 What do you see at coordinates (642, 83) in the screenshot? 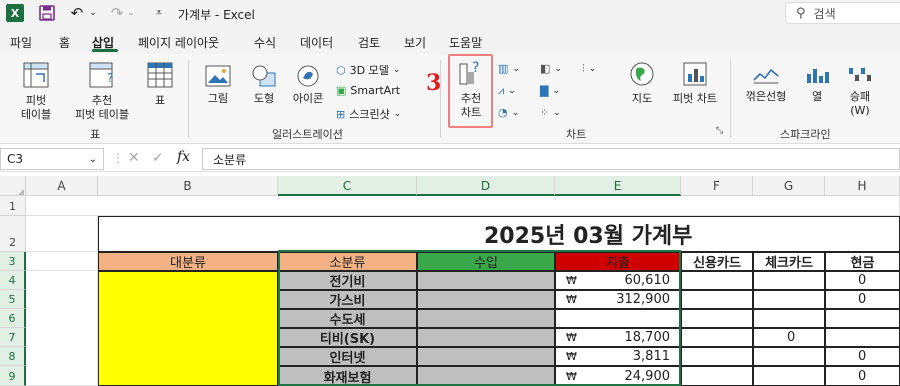
I see `maps-button: 지도` at bounding box center [642, 83].